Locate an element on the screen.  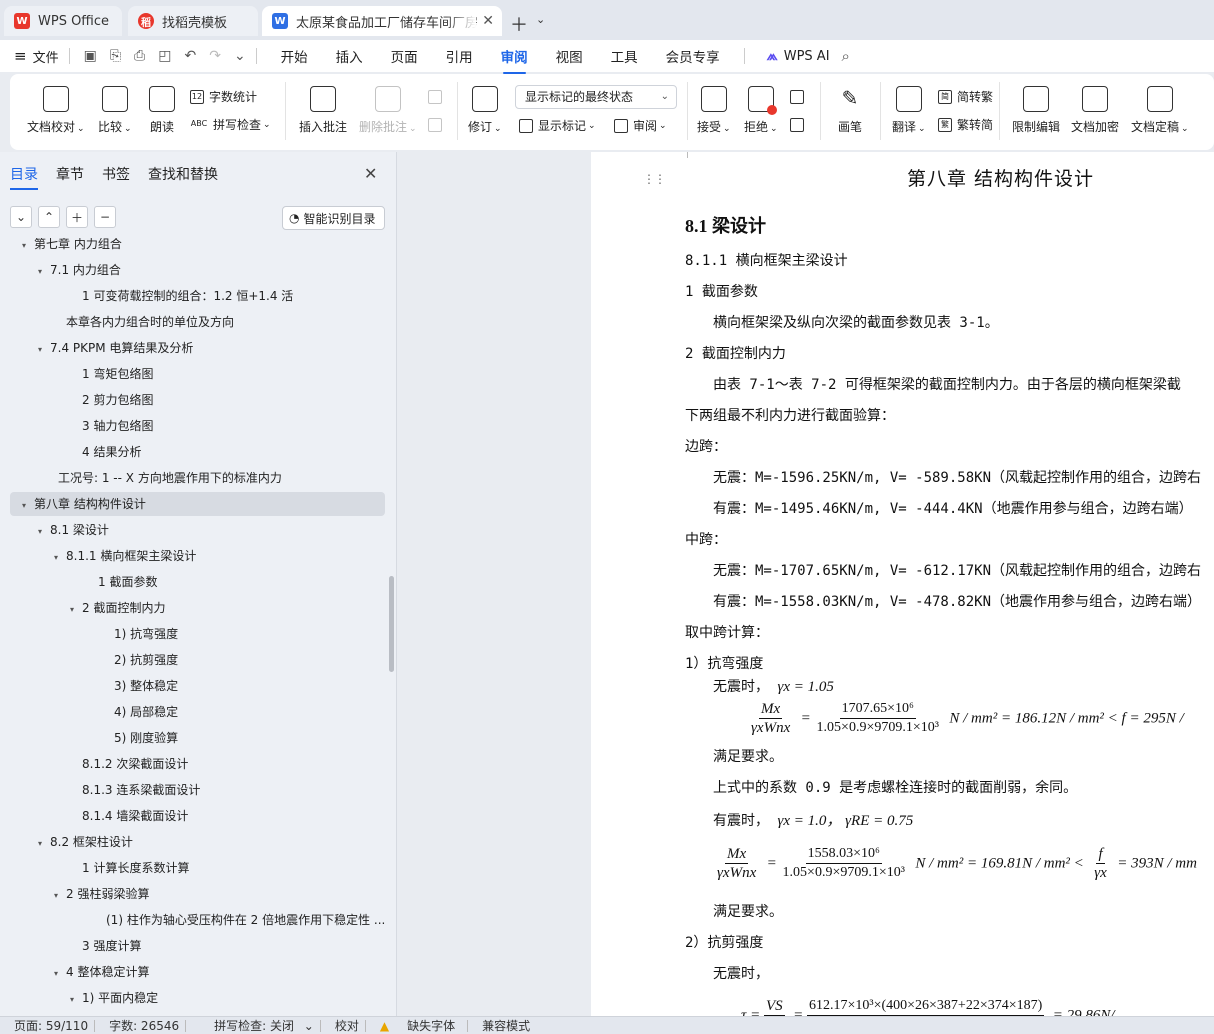
toc-item: 1) 抗弯强度 is located at coordinates (197, 634).